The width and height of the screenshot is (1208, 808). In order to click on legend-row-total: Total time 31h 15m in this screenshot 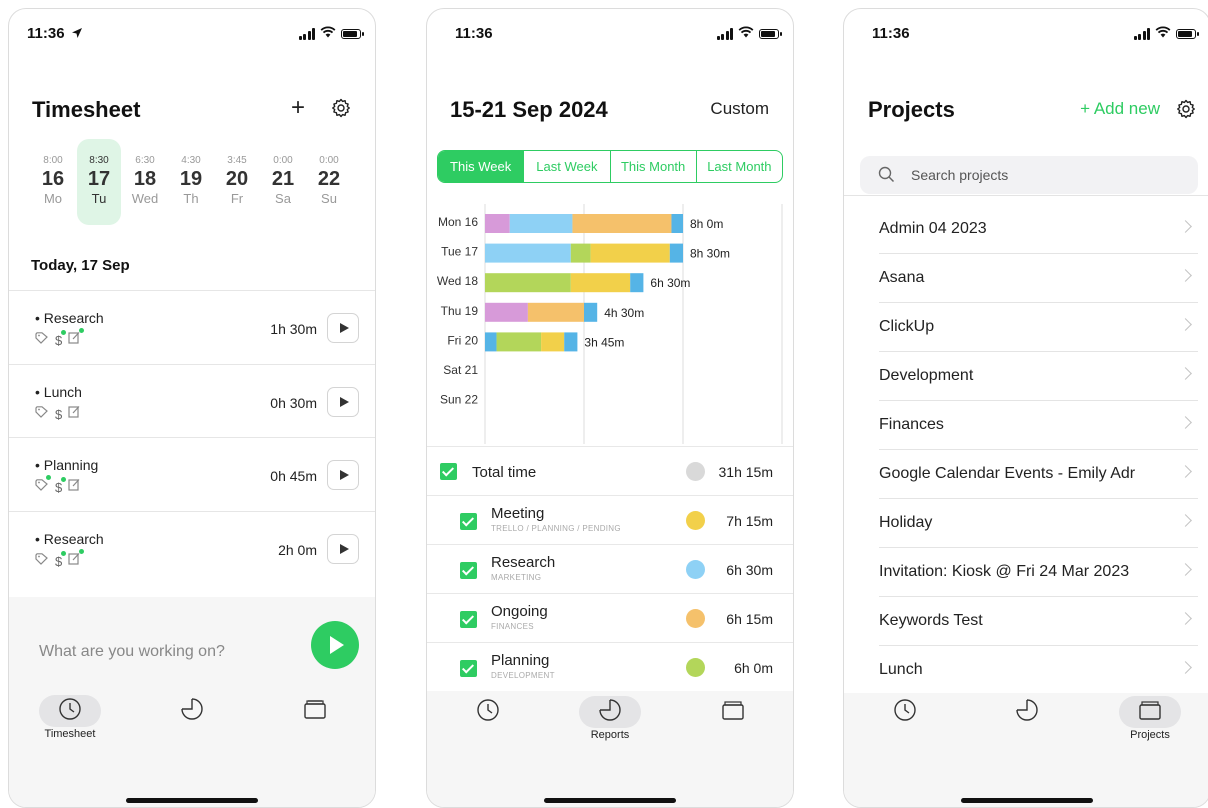, I will do `click(610, 471)`.